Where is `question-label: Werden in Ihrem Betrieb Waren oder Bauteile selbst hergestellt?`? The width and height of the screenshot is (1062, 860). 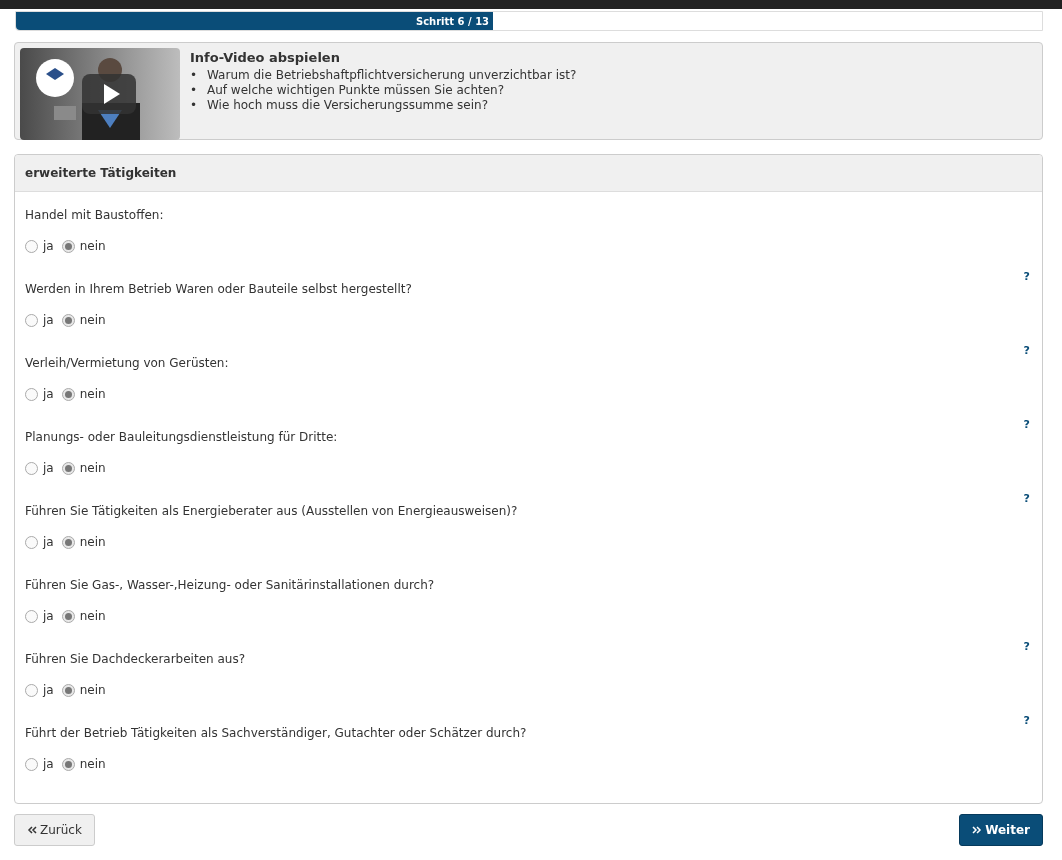 question-label: Werden in Ihrem Betrieb Waren oder Bauteile selbst hergestellt? is located at coordinates (218, 289).